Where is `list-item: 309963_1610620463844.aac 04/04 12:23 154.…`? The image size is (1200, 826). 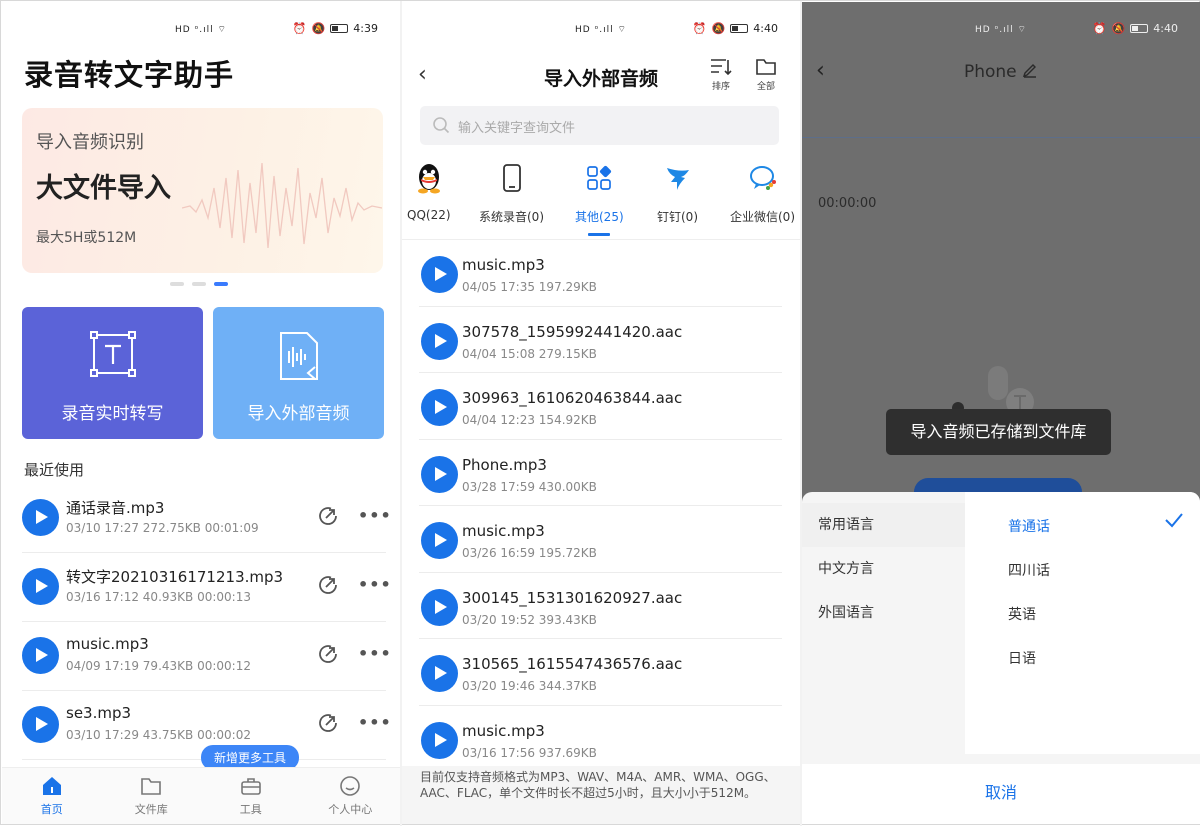 list-item: 309963_1610620463844.aac 04/04 12:23 154.… is located at coordinates (600, 406).